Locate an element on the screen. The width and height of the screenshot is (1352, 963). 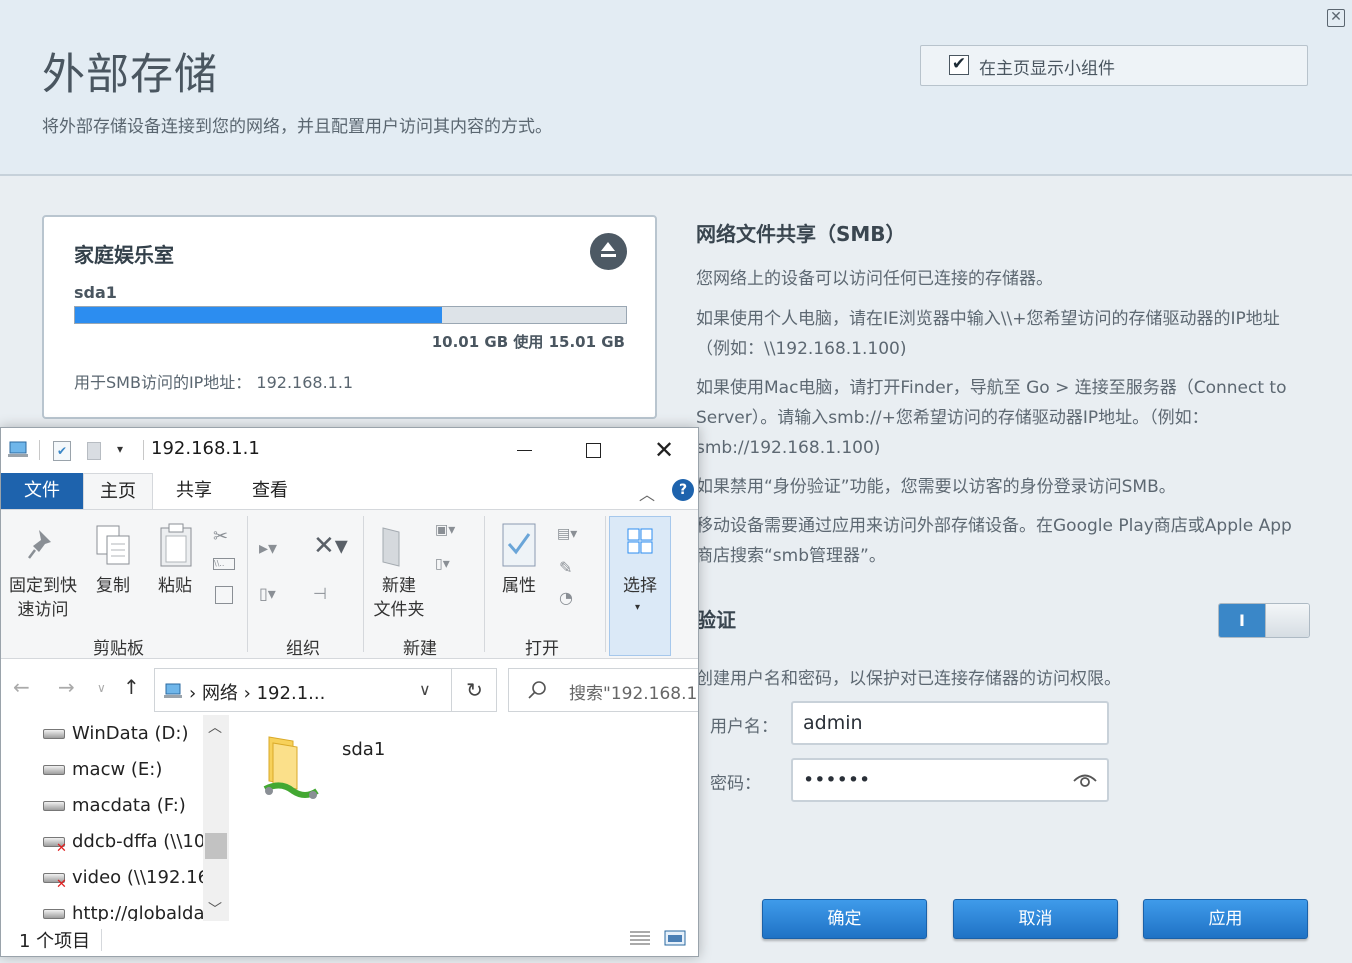
minimize-button is located at coordinates (524, 450).